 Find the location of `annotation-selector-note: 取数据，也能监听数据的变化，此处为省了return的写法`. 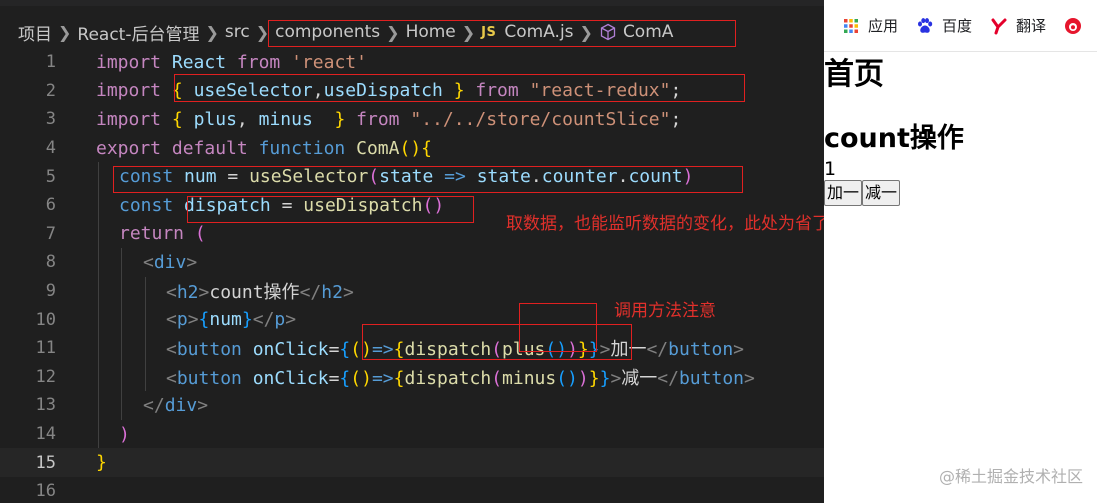

annotation-selector-note: 取数据，也能监听数据的变化，此处为省了return的写法 is located at coordinates (665, 224).